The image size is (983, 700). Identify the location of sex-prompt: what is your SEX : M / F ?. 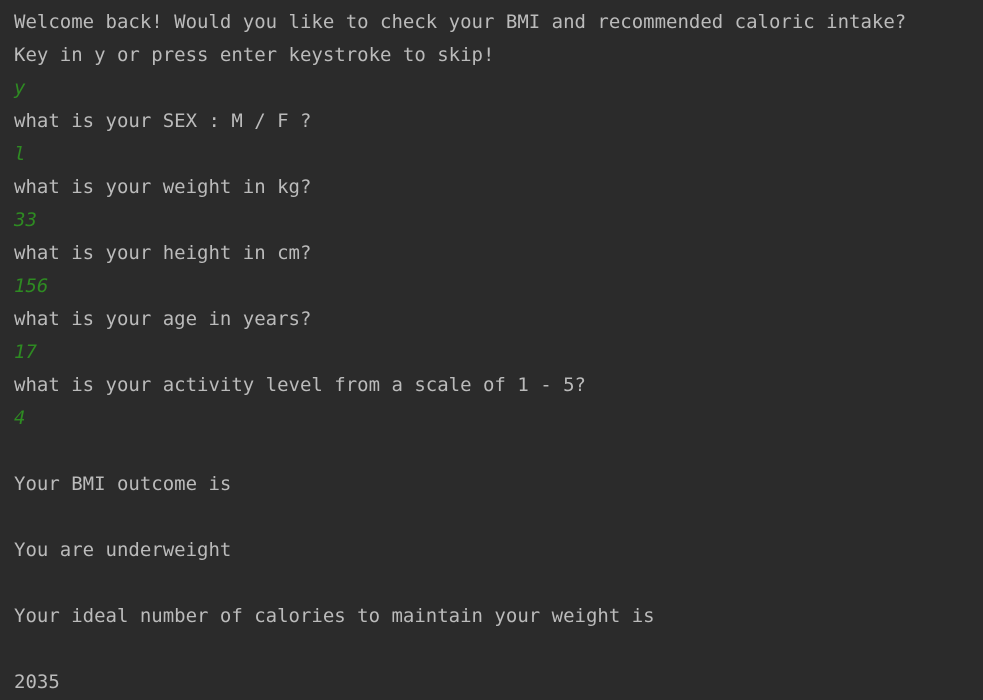
(163, 121).